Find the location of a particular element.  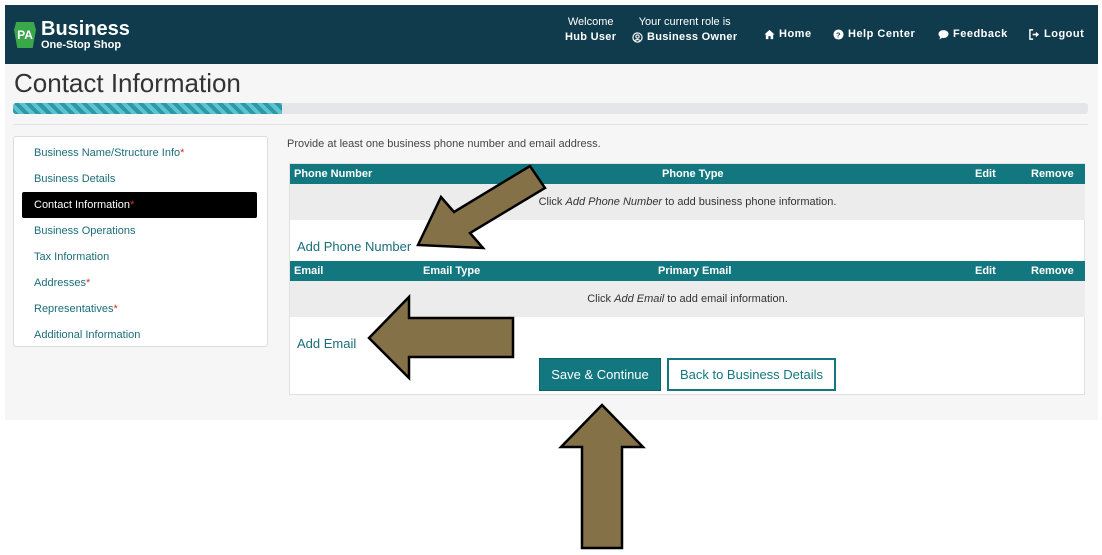

logo-subtitle: One-Stop Shop is located at coordinates (81, 45).